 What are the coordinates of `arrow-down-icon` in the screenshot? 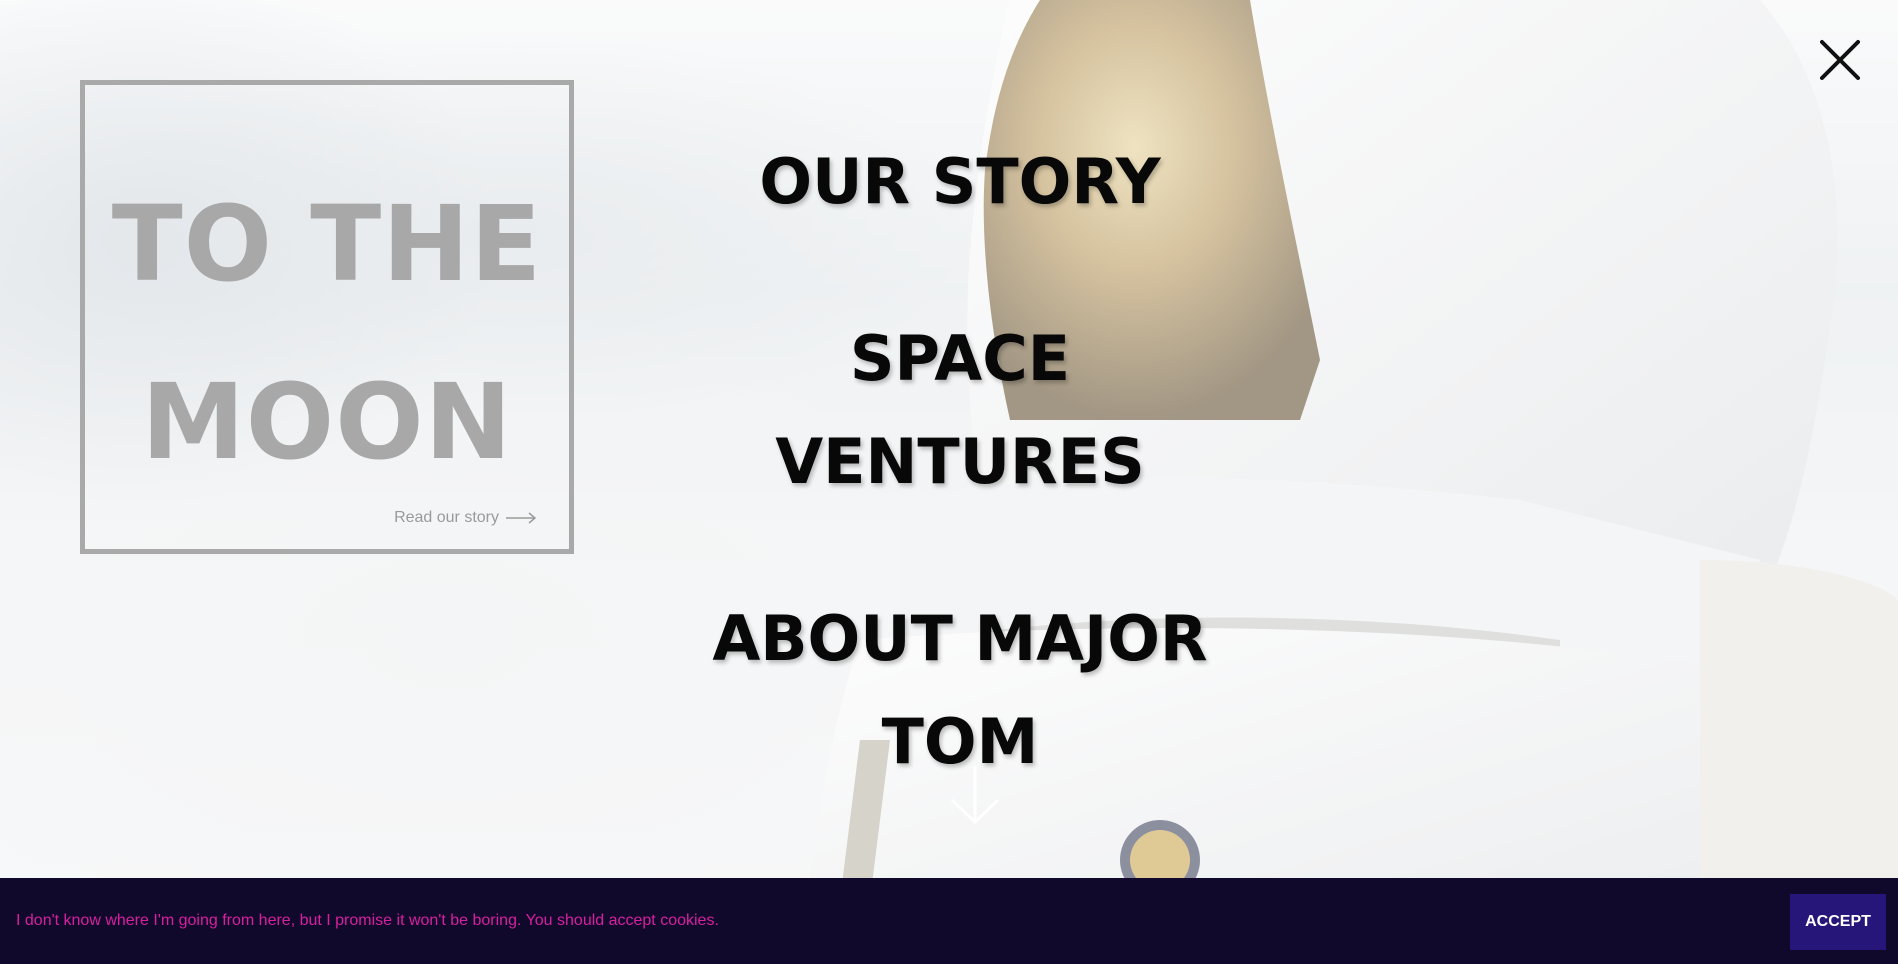 It's located at (975, 795).